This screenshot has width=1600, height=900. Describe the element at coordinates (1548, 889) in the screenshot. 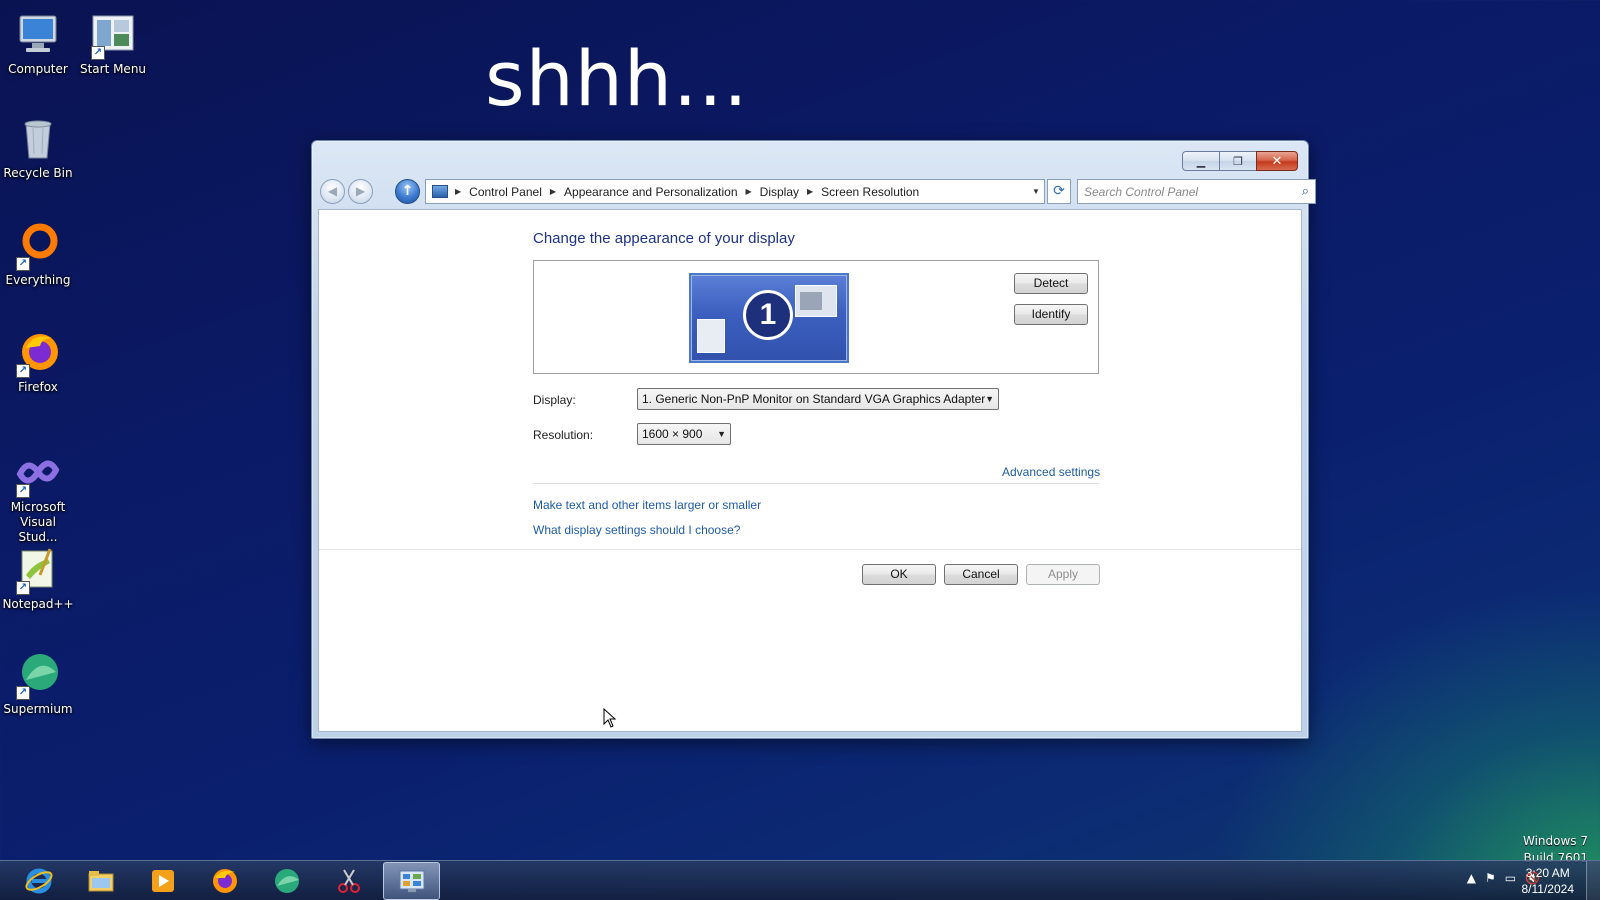

I see `clock-date: 8/11/2024` at that location.